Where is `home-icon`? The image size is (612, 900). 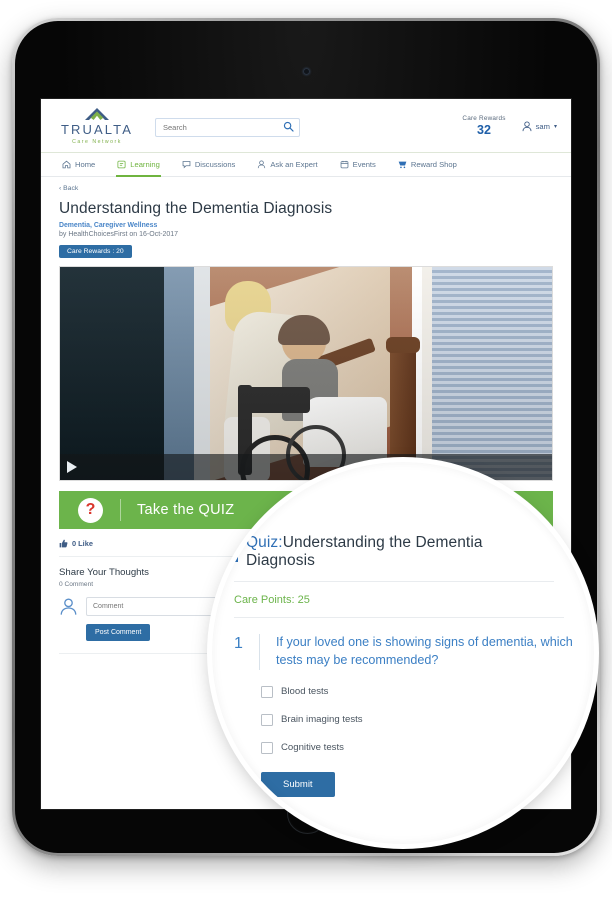 home-icon is located at coordinates (66, 164).